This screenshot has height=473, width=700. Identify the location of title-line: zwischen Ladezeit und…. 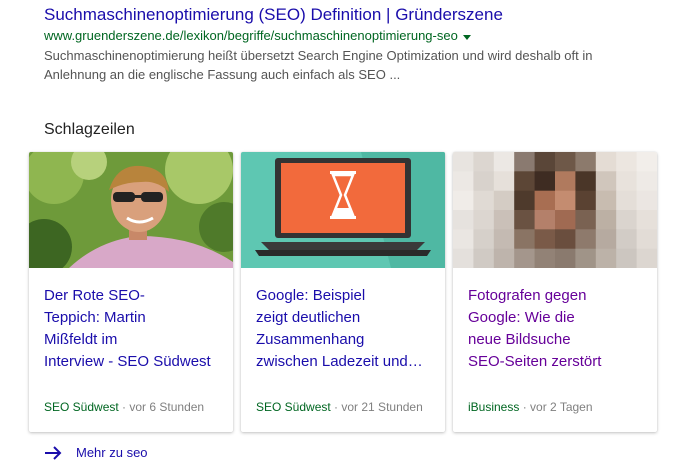
(339, 361).